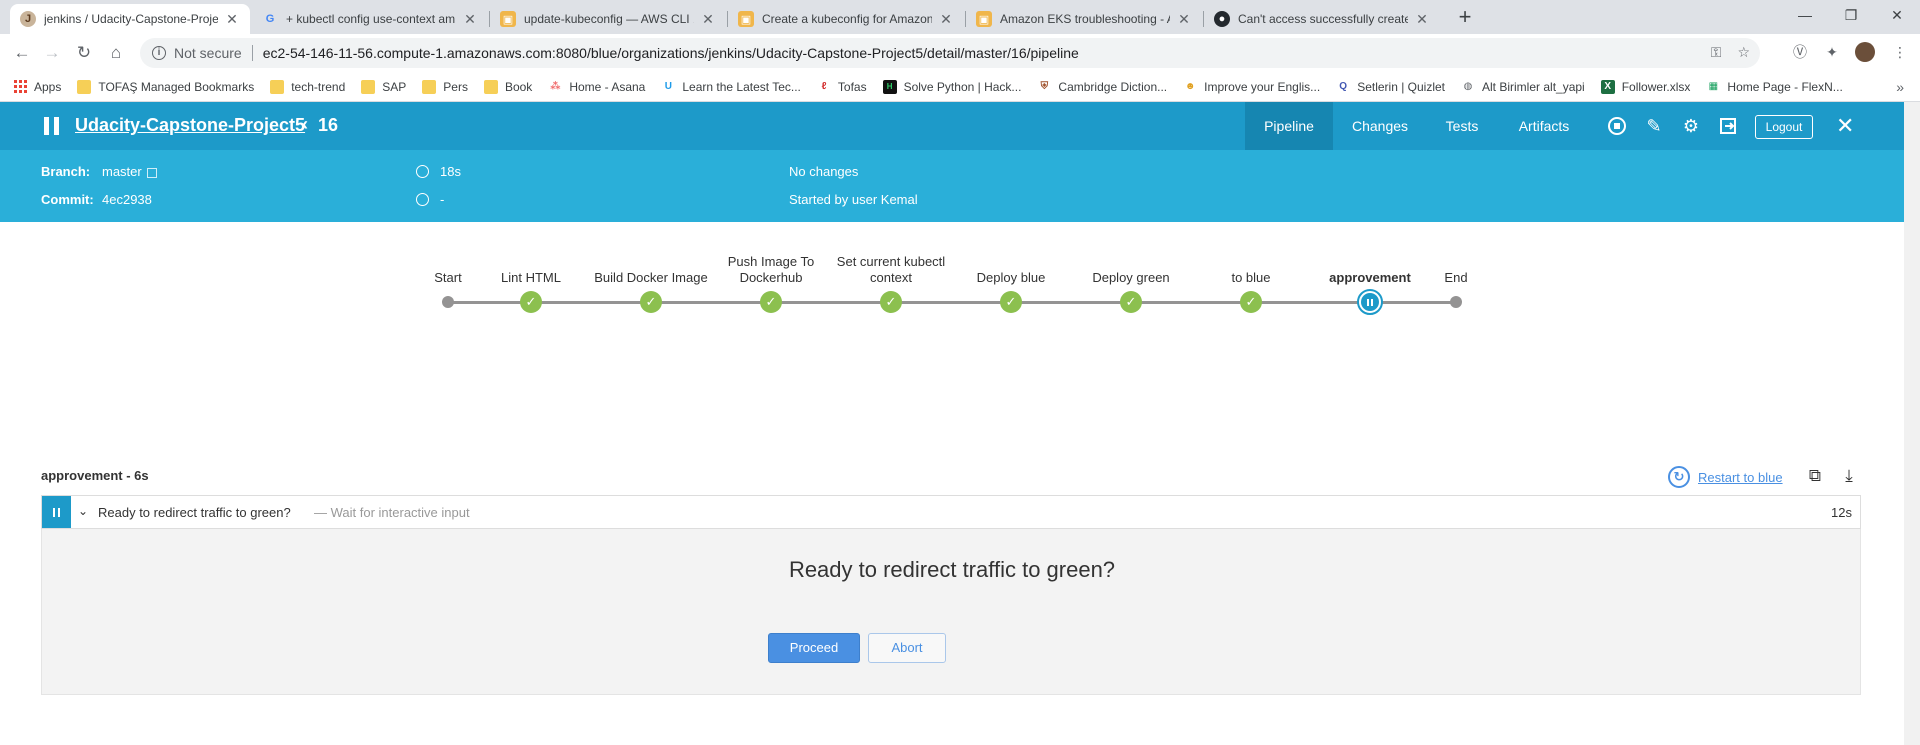 This screenshot has width=1920, height=745. I want to click on back-arrow-icon: ←, so click(22, 53).